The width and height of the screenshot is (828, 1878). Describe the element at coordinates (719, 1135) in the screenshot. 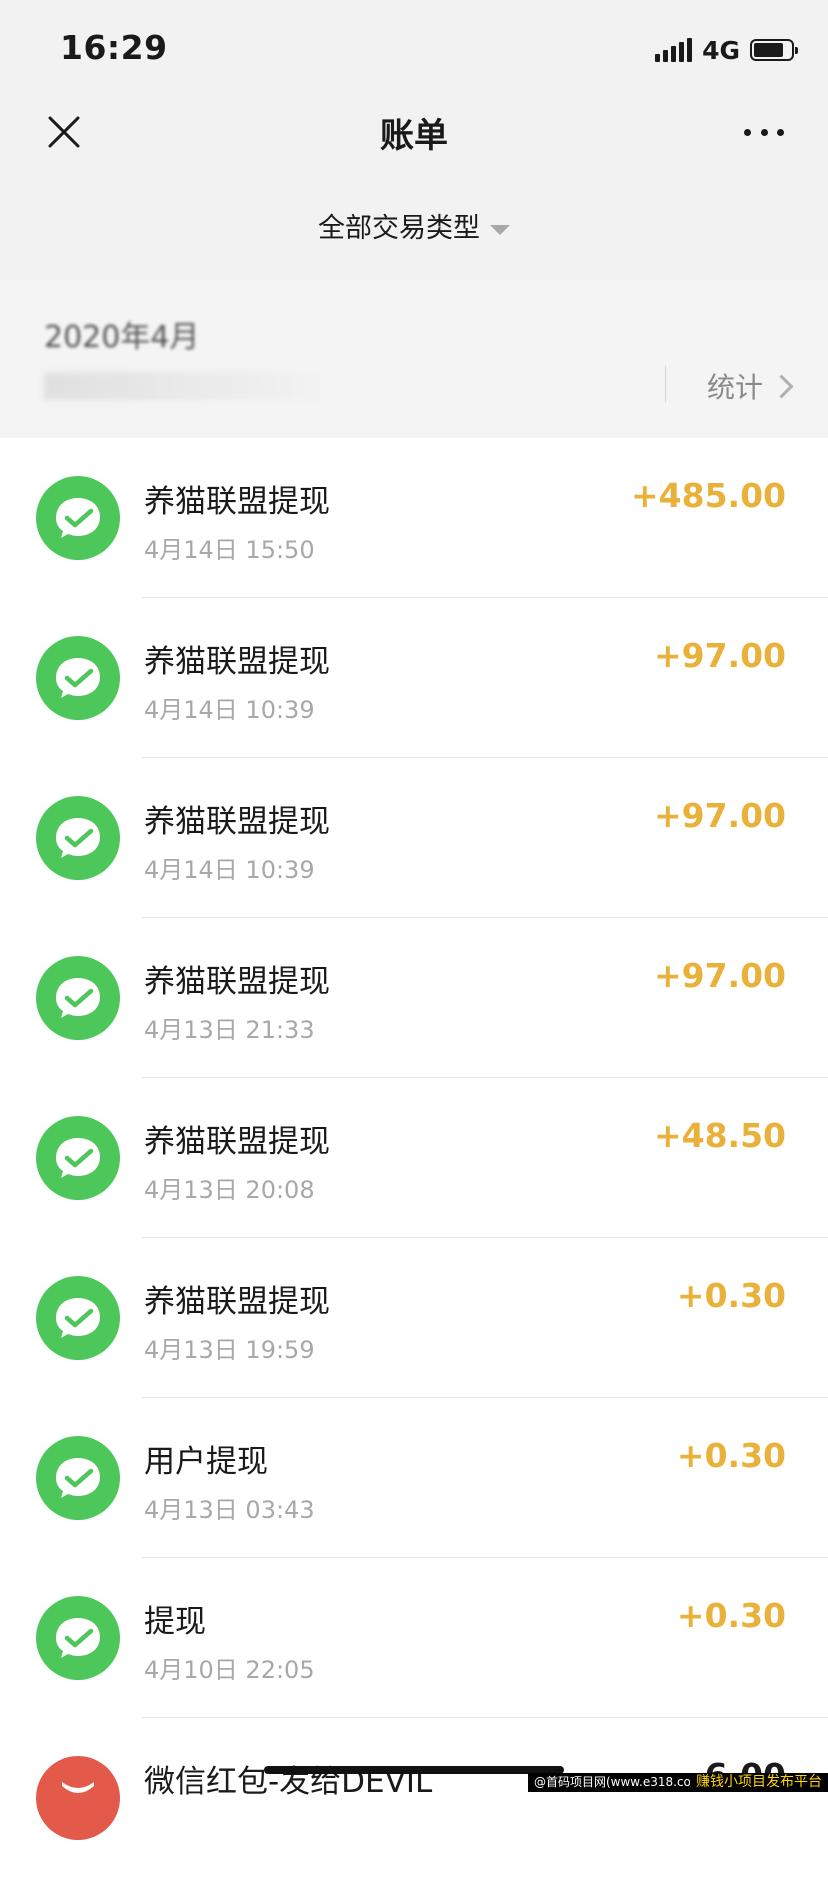

I see `transaction-amount: +48.50` at that location.